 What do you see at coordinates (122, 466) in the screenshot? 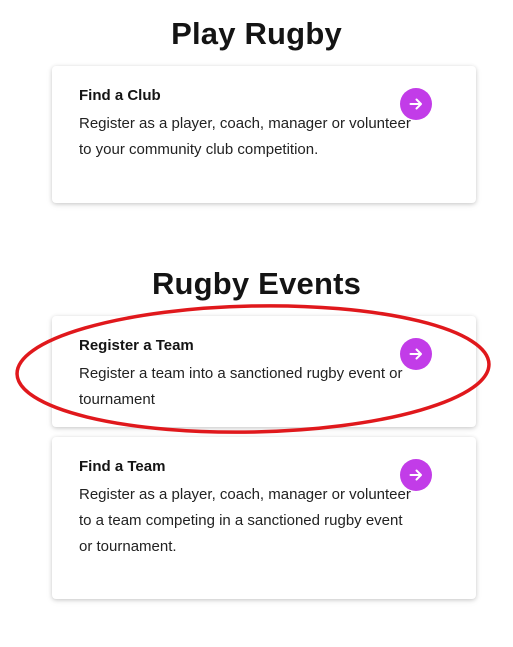
I see `card-title: Find a Team` at bounding box center [122, 466].